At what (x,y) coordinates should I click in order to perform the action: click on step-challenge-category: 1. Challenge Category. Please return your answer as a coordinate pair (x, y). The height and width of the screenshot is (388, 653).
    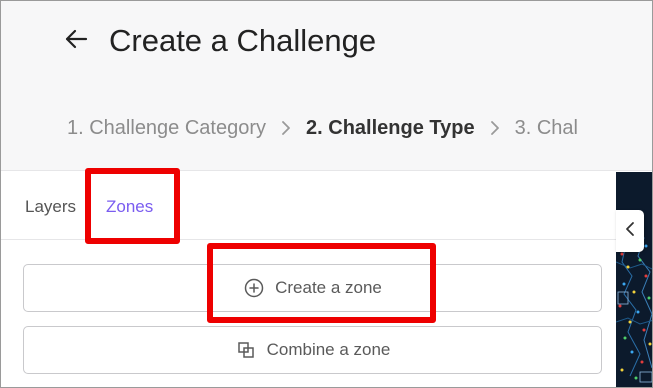
    Looking at the image, I should click on (166, 128).